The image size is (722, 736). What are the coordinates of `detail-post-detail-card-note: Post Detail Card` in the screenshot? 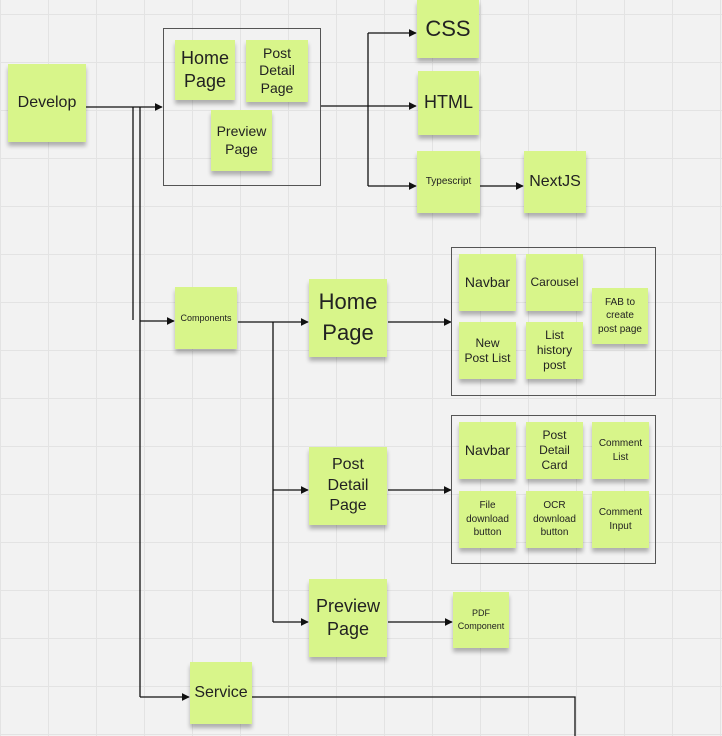 It's located at (554, 450).